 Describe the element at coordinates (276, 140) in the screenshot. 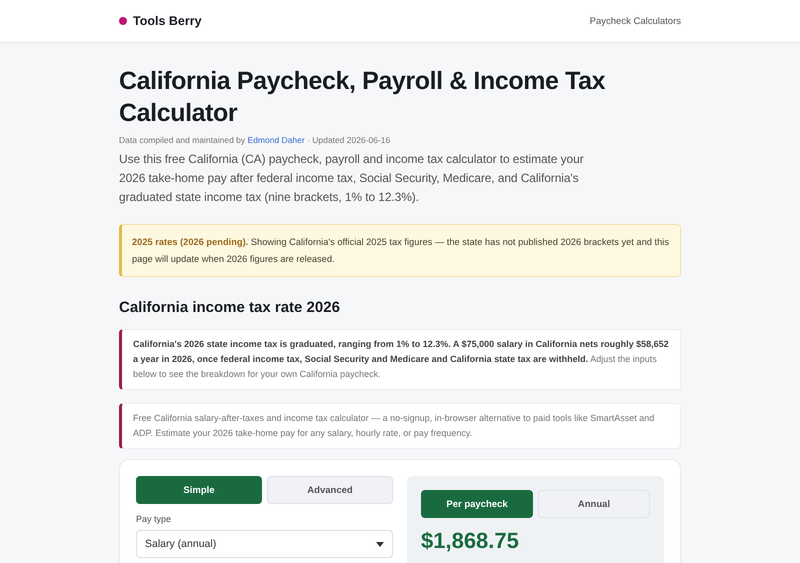

I see `author-link: Edmond Daher` at that location.